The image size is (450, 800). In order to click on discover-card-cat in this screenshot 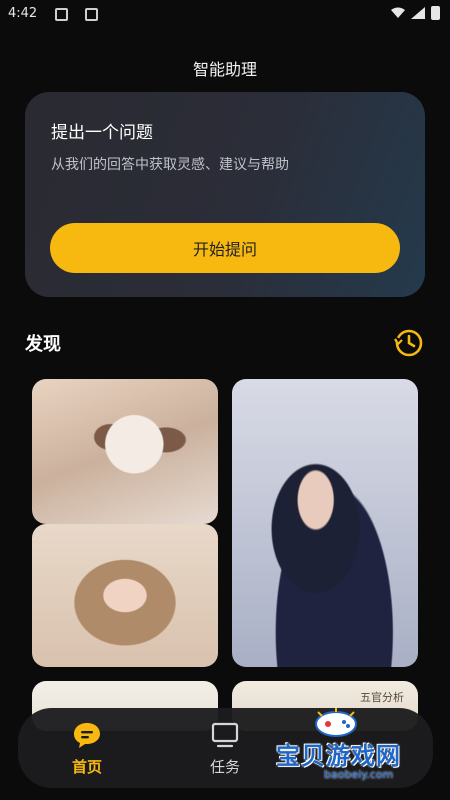, I will do `click(125, 451)`.